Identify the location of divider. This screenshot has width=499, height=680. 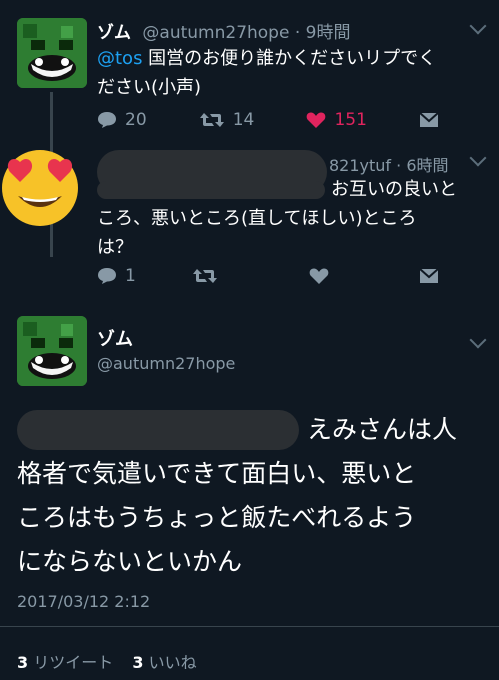
(249, 626).